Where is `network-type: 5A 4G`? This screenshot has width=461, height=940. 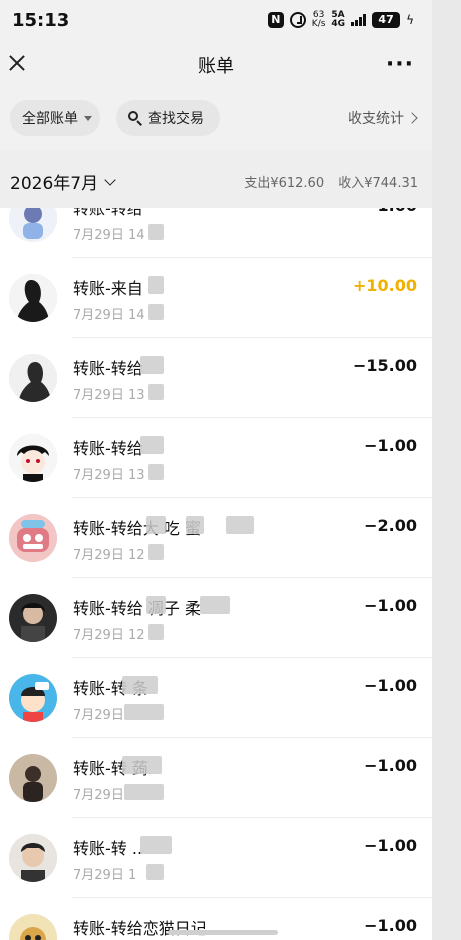 network-type: 5A 4G is located at coordinates (338, 19).